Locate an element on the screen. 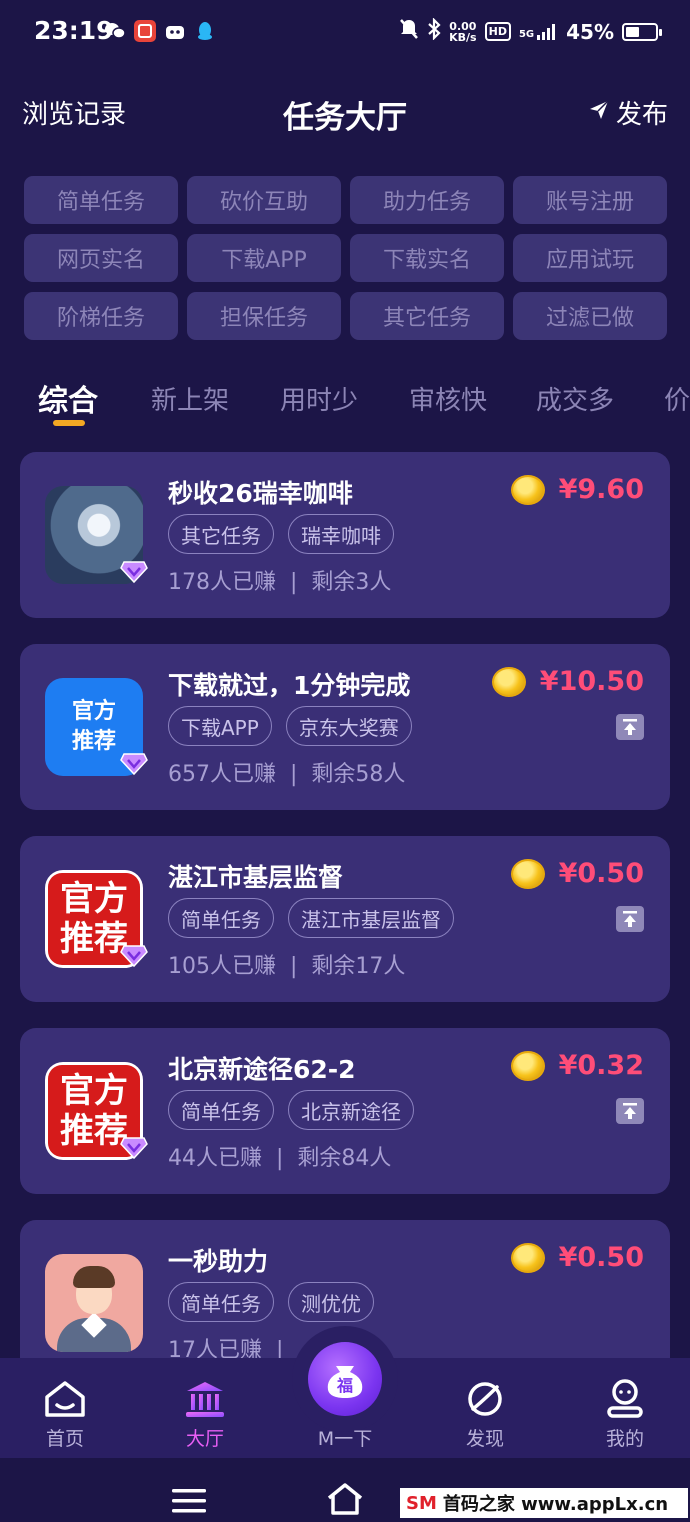 The height and width of the screenshot is (1522, 690). nav-home-label: 首页 is located at coordinates (64, 1439).